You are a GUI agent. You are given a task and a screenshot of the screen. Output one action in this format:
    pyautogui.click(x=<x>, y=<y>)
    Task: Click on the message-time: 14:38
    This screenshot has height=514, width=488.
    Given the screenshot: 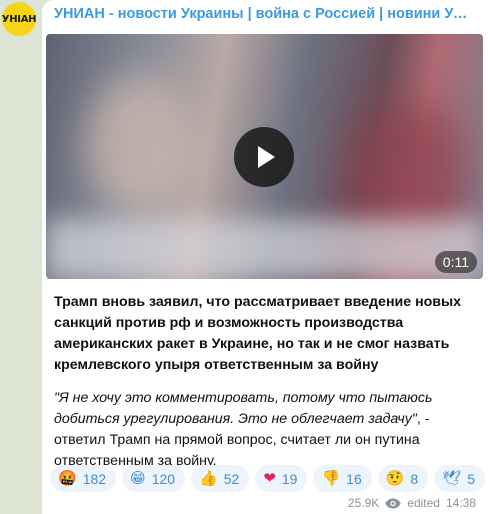 What is the action you would take?
    pyautogui.click(x=460, y=503)
    